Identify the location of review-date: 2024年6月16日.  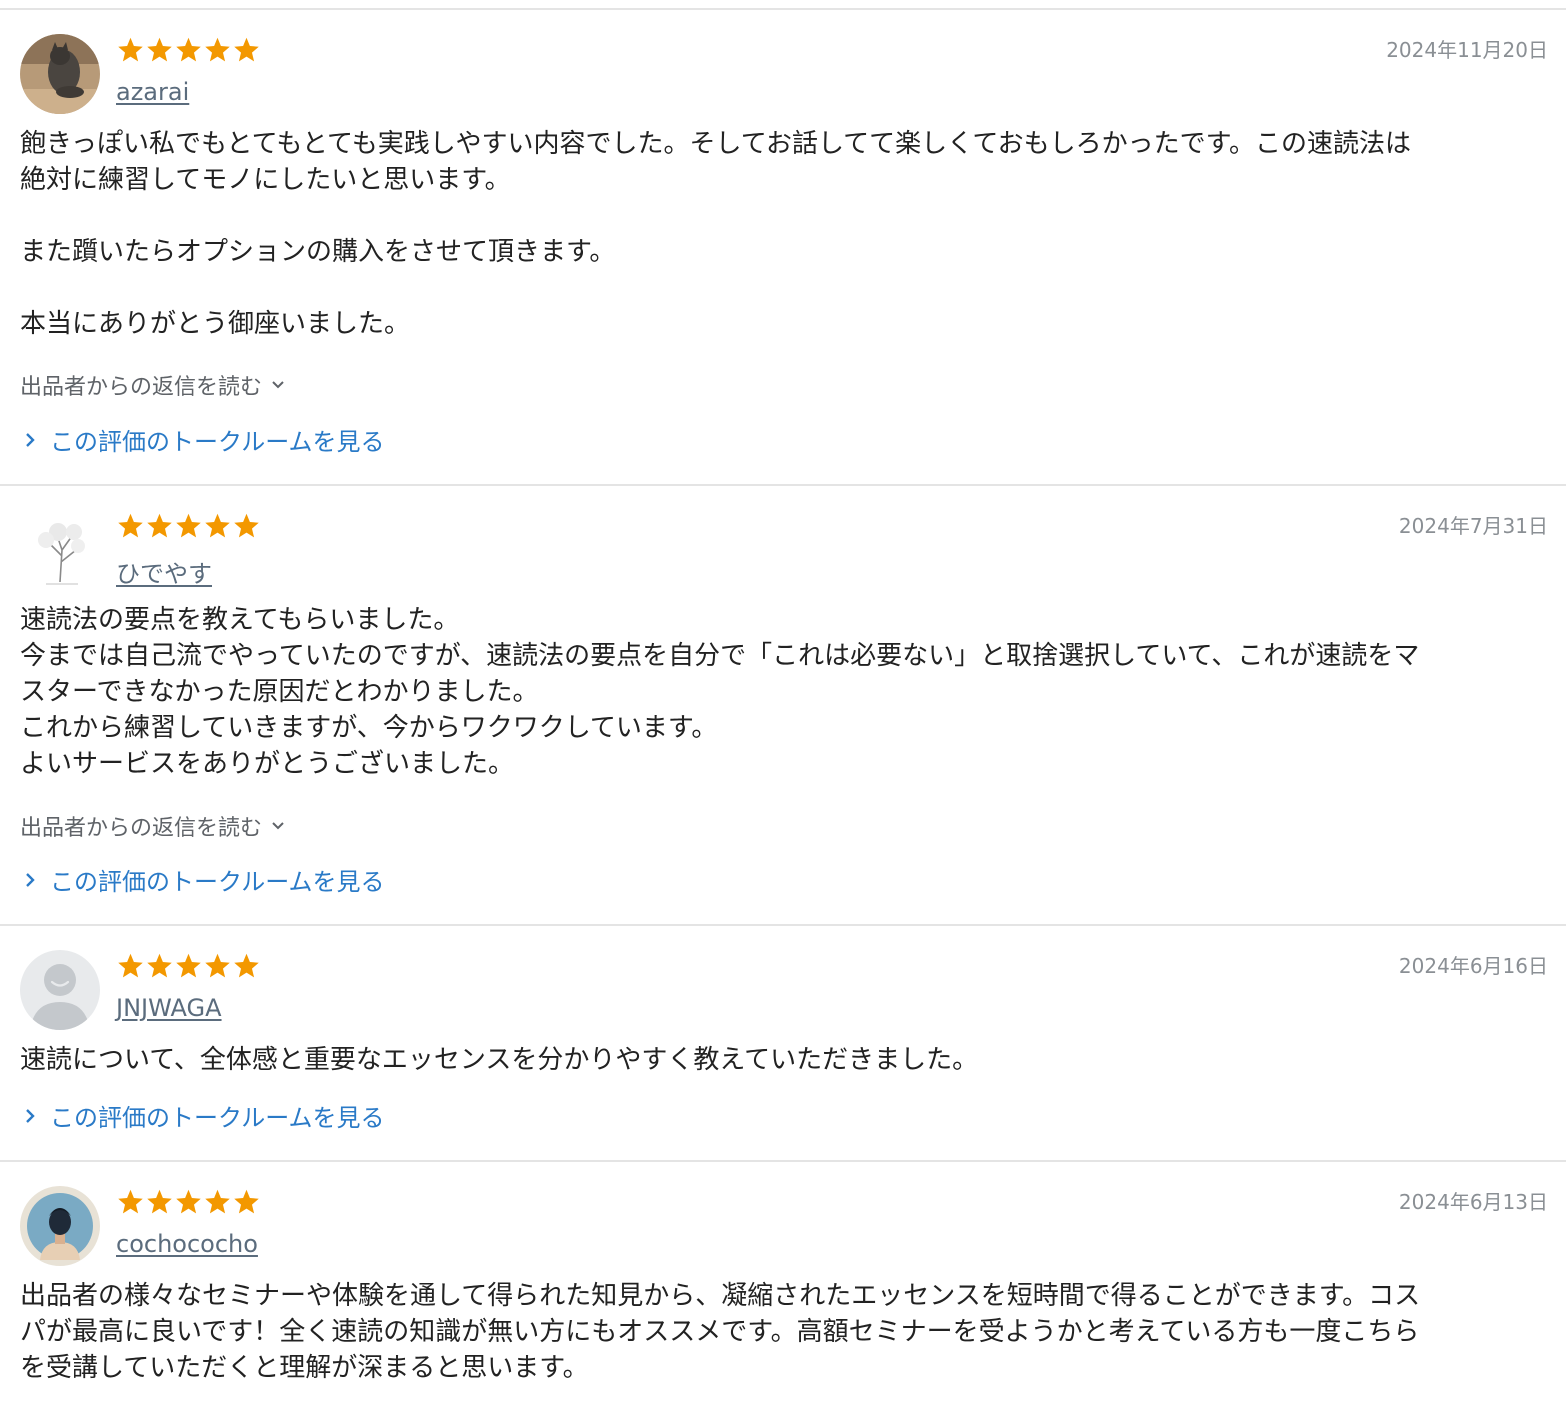
(1473, 966).